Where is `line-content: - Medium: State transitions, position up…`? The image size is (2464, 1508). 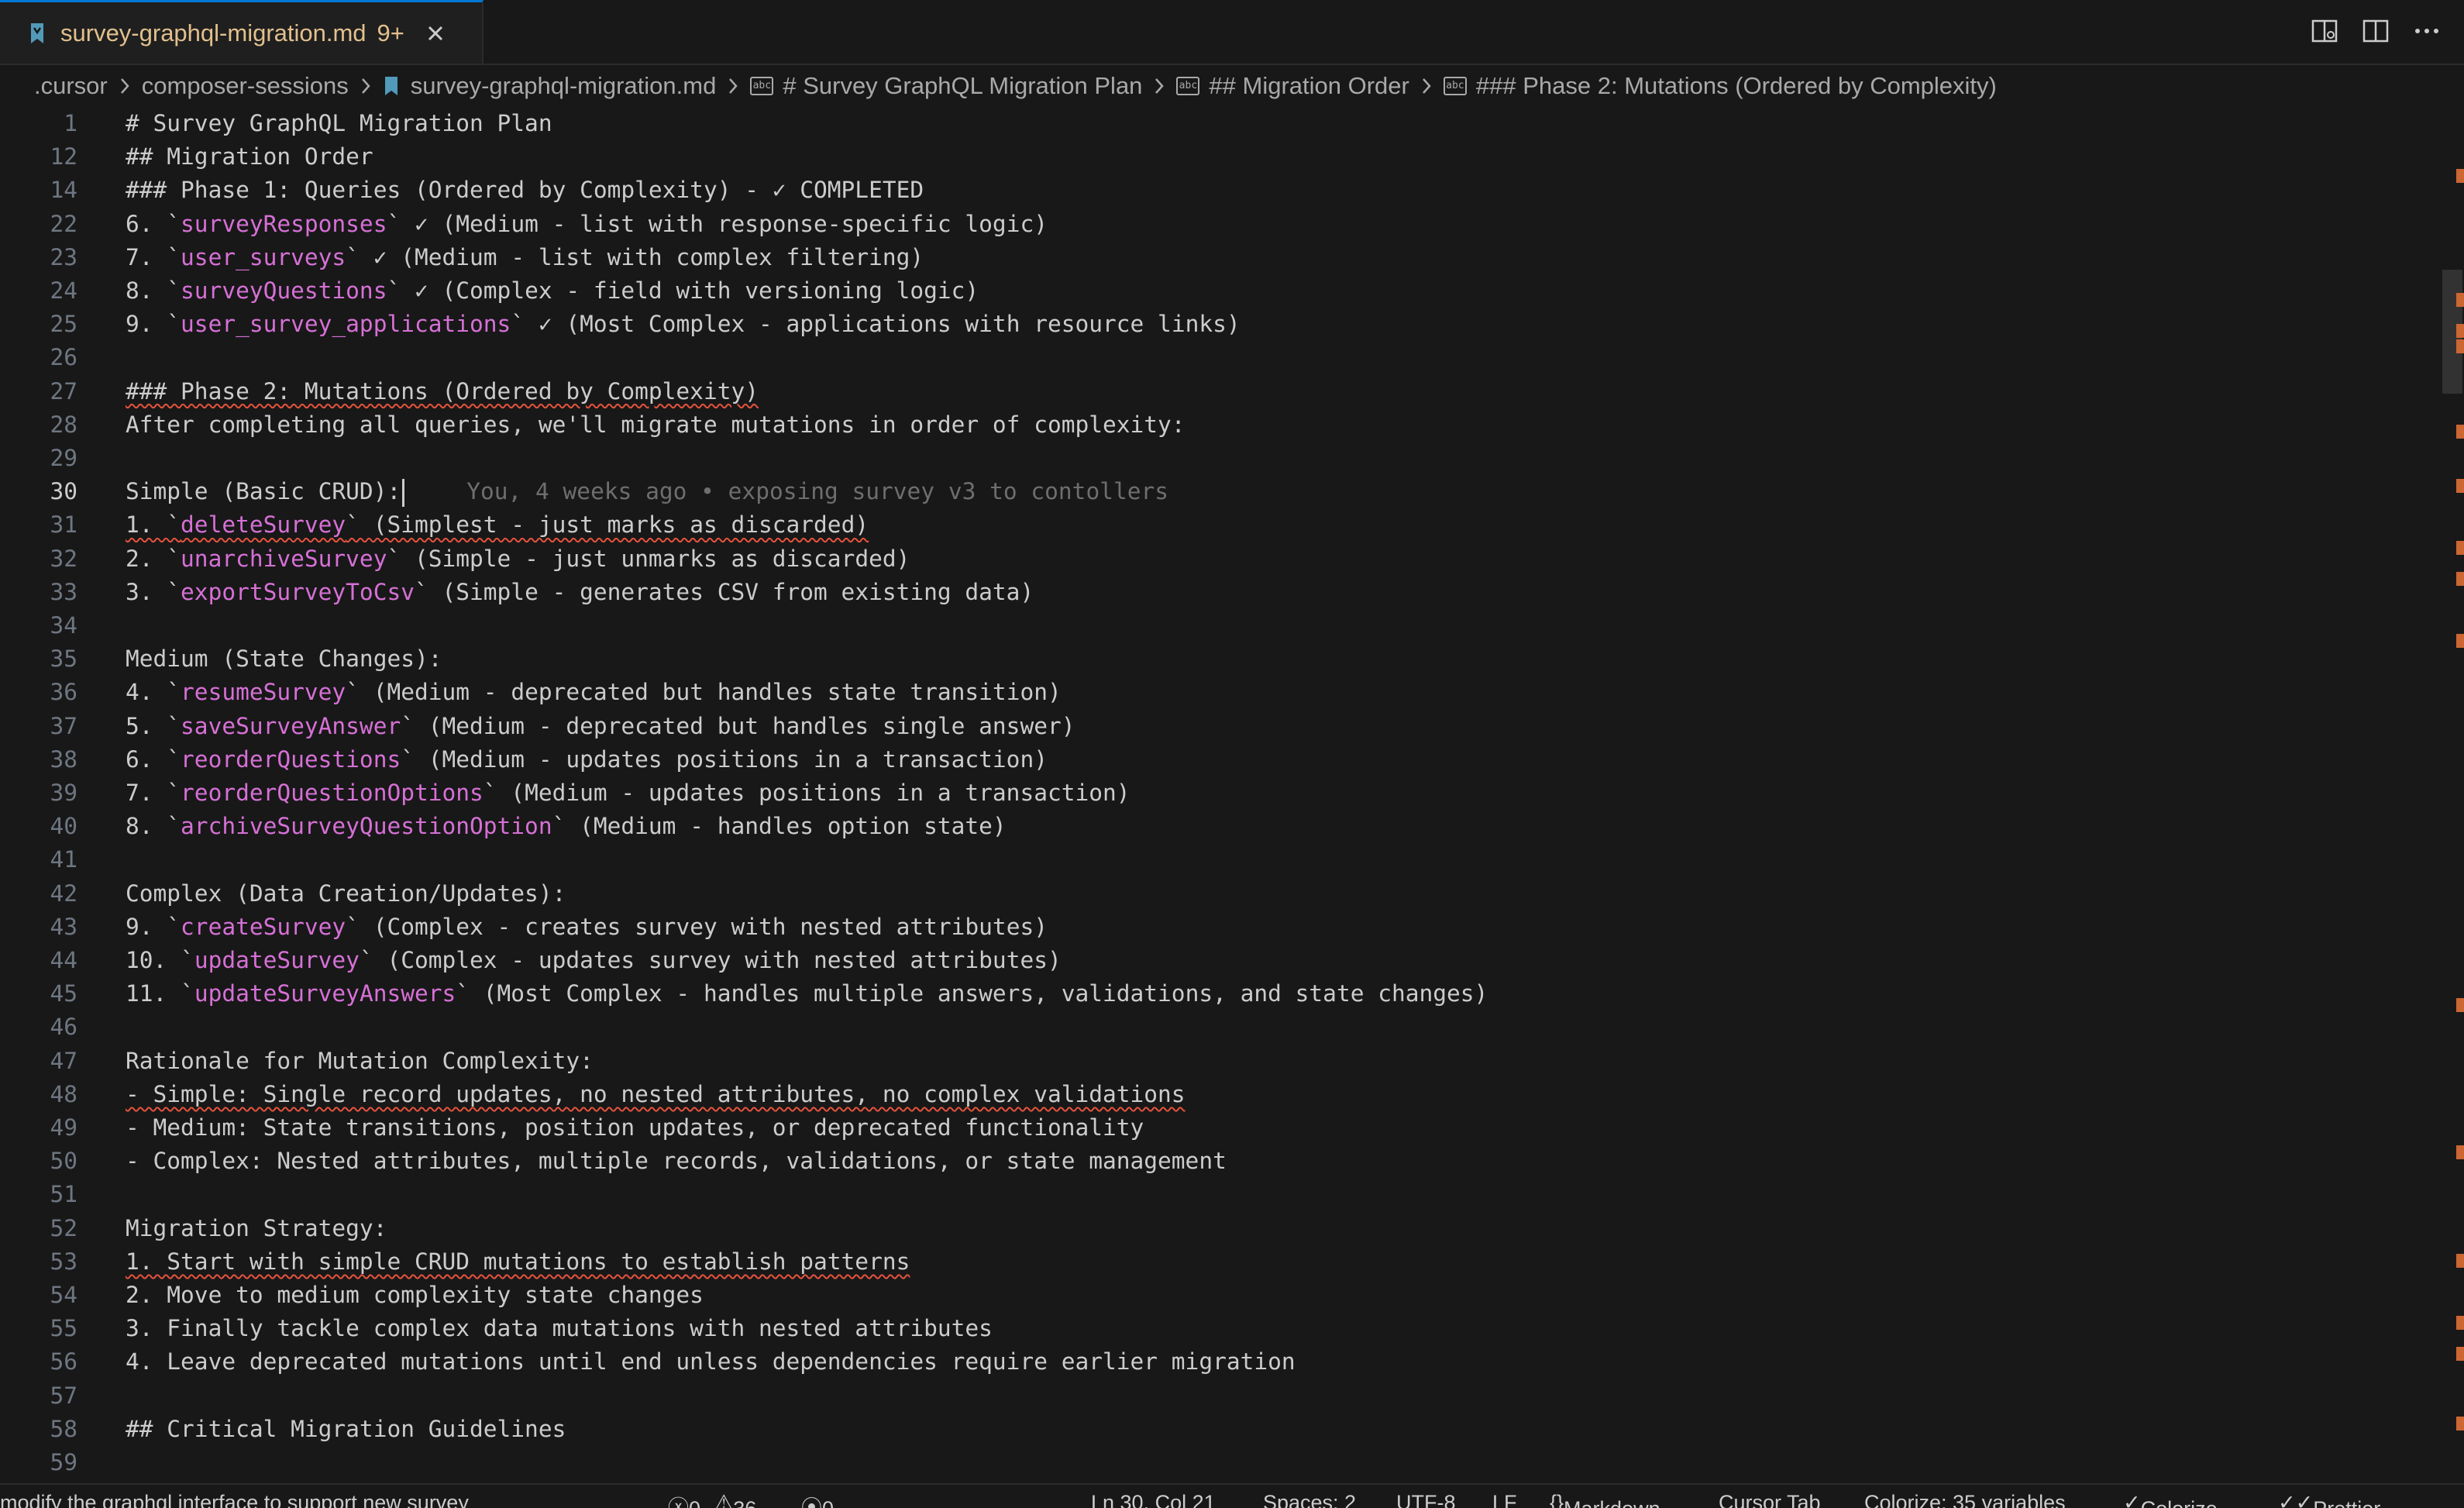 line-content: - Medium: State transitions, position up… is located at coordinates (635, 1128).